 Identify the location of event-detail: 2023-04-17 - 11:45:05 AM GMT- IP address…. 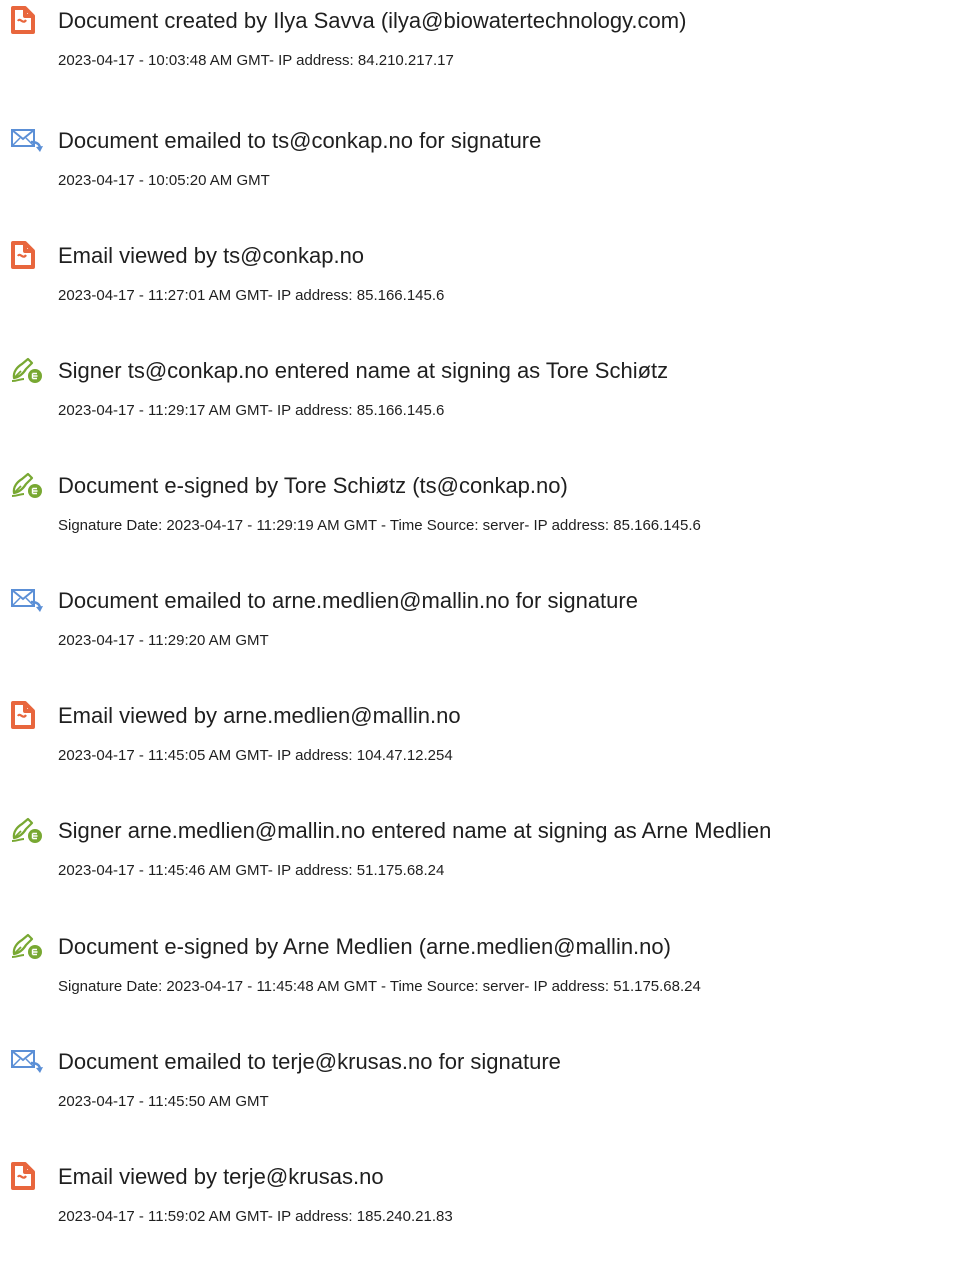
(255, 755).